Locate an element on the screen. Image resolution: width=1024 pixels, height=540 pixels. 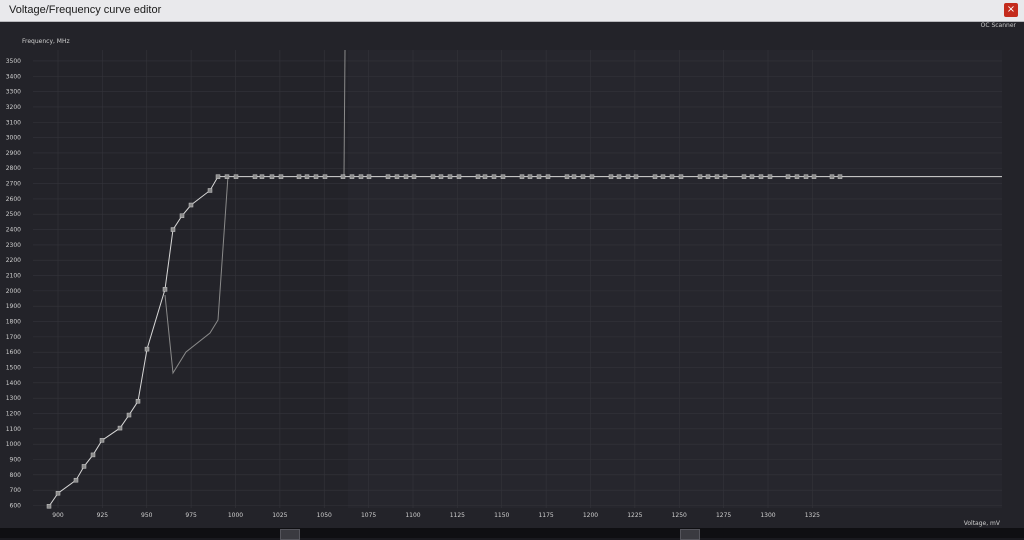
x-tick-label: 950 is located at coordinates (147, 515).